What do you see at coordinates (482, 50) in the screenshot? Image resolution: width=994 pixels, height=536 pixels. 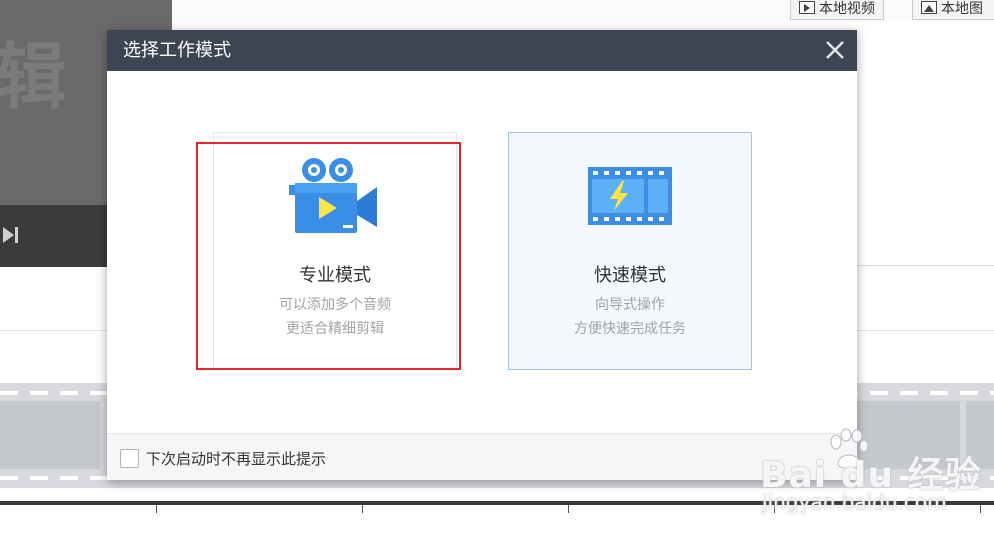 I see `dialog-header: 选择工作模式` at bounding box center [482, 50].